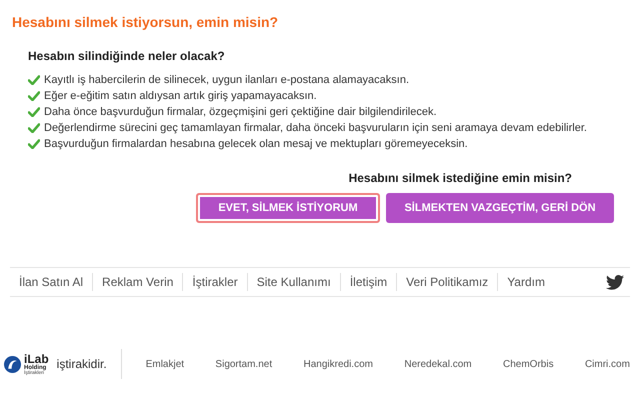 The height and width of the screenshot is (400, 640). Describe the element at coordinates (240, 112) in the screenshot. I see `list-item-text: Daha önce başvurduğun firmalar, özgeçmişini geri çektiğine dair bilgilendirilecek.` at that location.